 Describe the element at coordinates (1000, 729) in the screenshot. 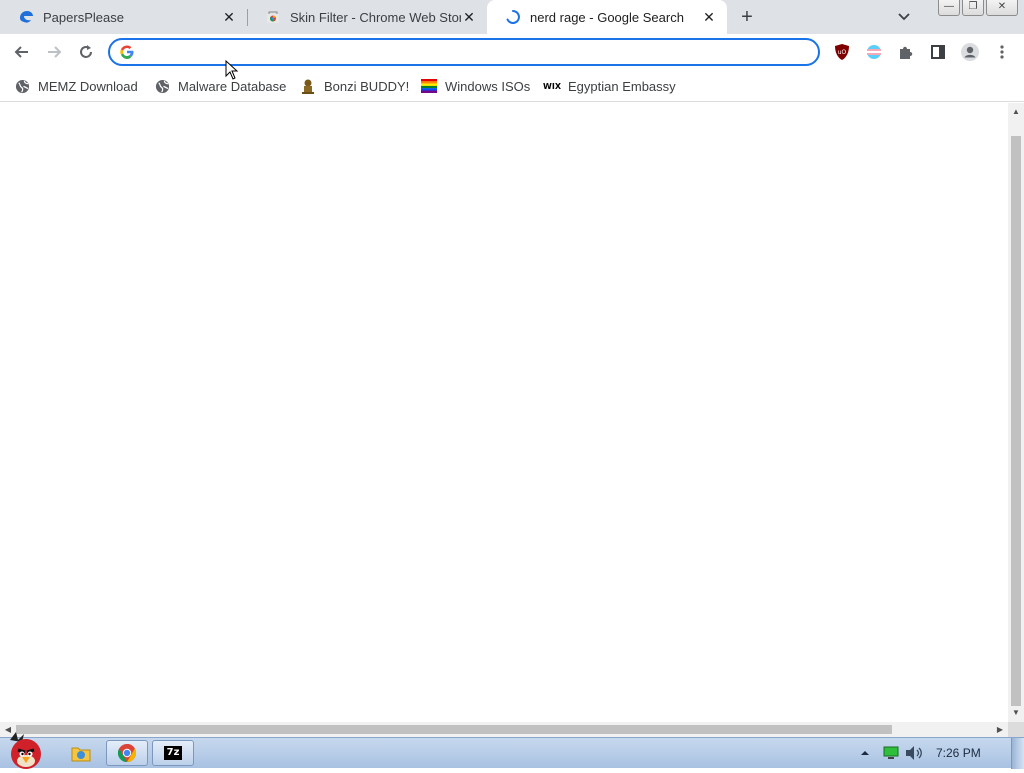

I see `scroll-right-arrow-icon: ▶` at that location.